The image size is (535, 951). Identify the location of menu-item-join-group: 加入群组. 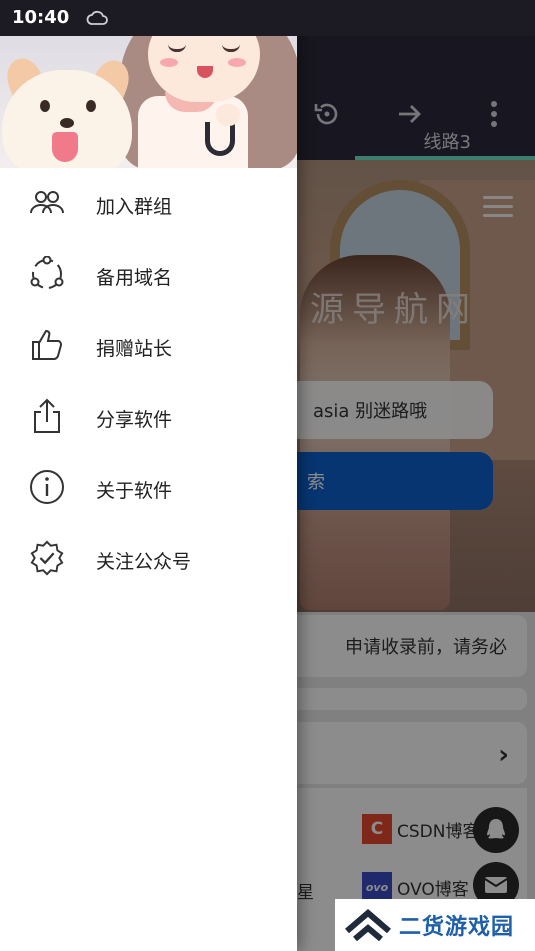
(148, 203).